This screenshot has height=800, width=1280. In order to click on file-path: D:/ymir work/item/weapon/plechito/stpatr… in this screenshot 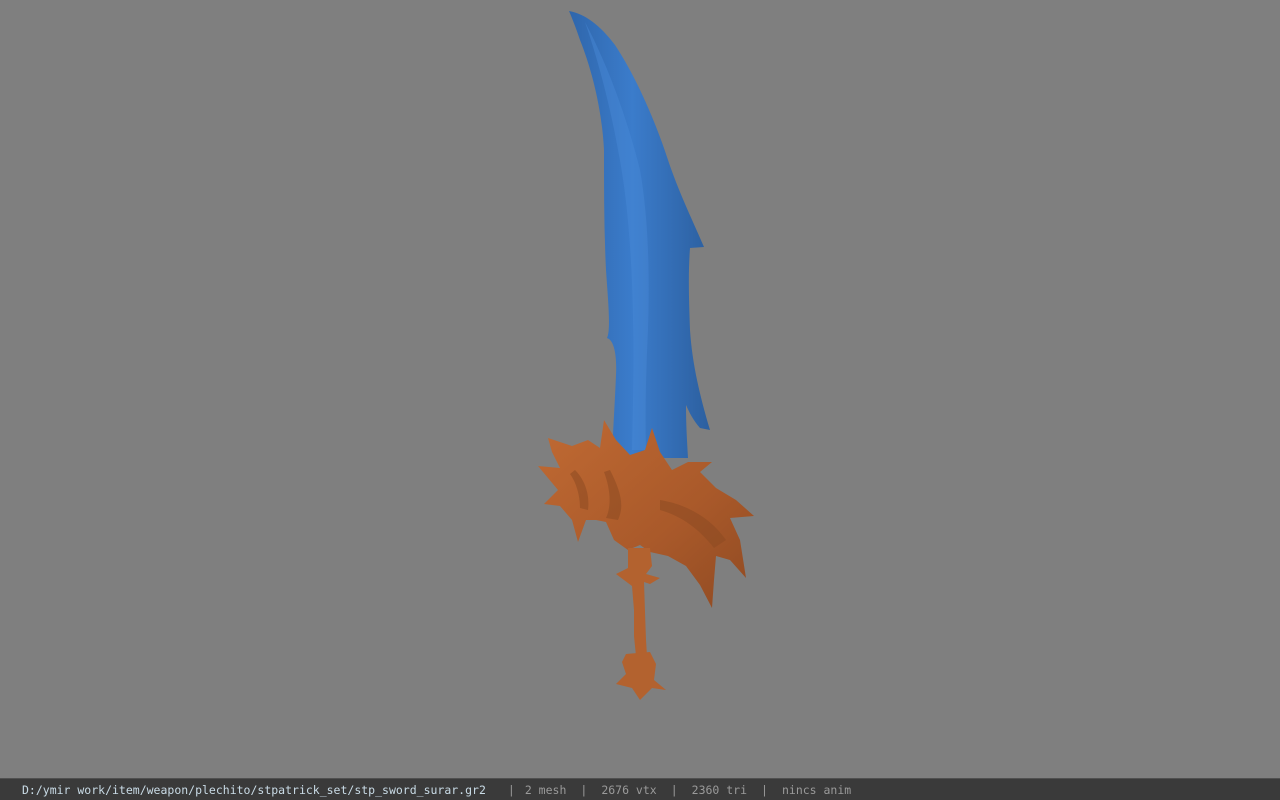, I will do `click(254, 790)`.